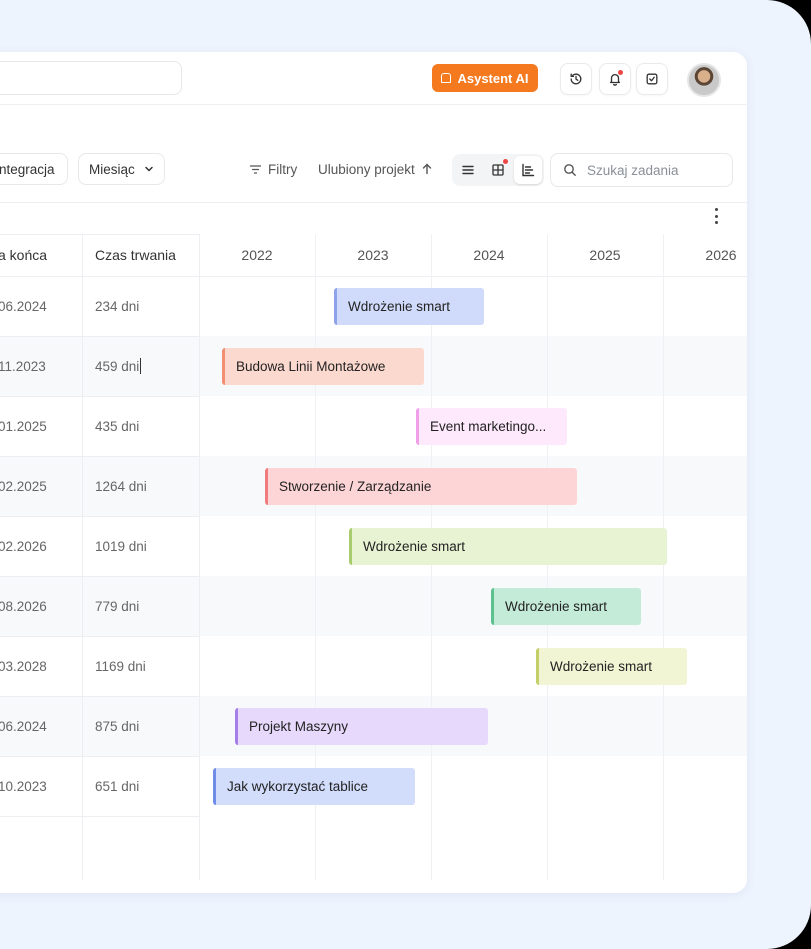  Describe the element at coordinates (355, 486) in the screenshot. I see `task-bar-label: Stworzenie / Zarządzanie` at that location.